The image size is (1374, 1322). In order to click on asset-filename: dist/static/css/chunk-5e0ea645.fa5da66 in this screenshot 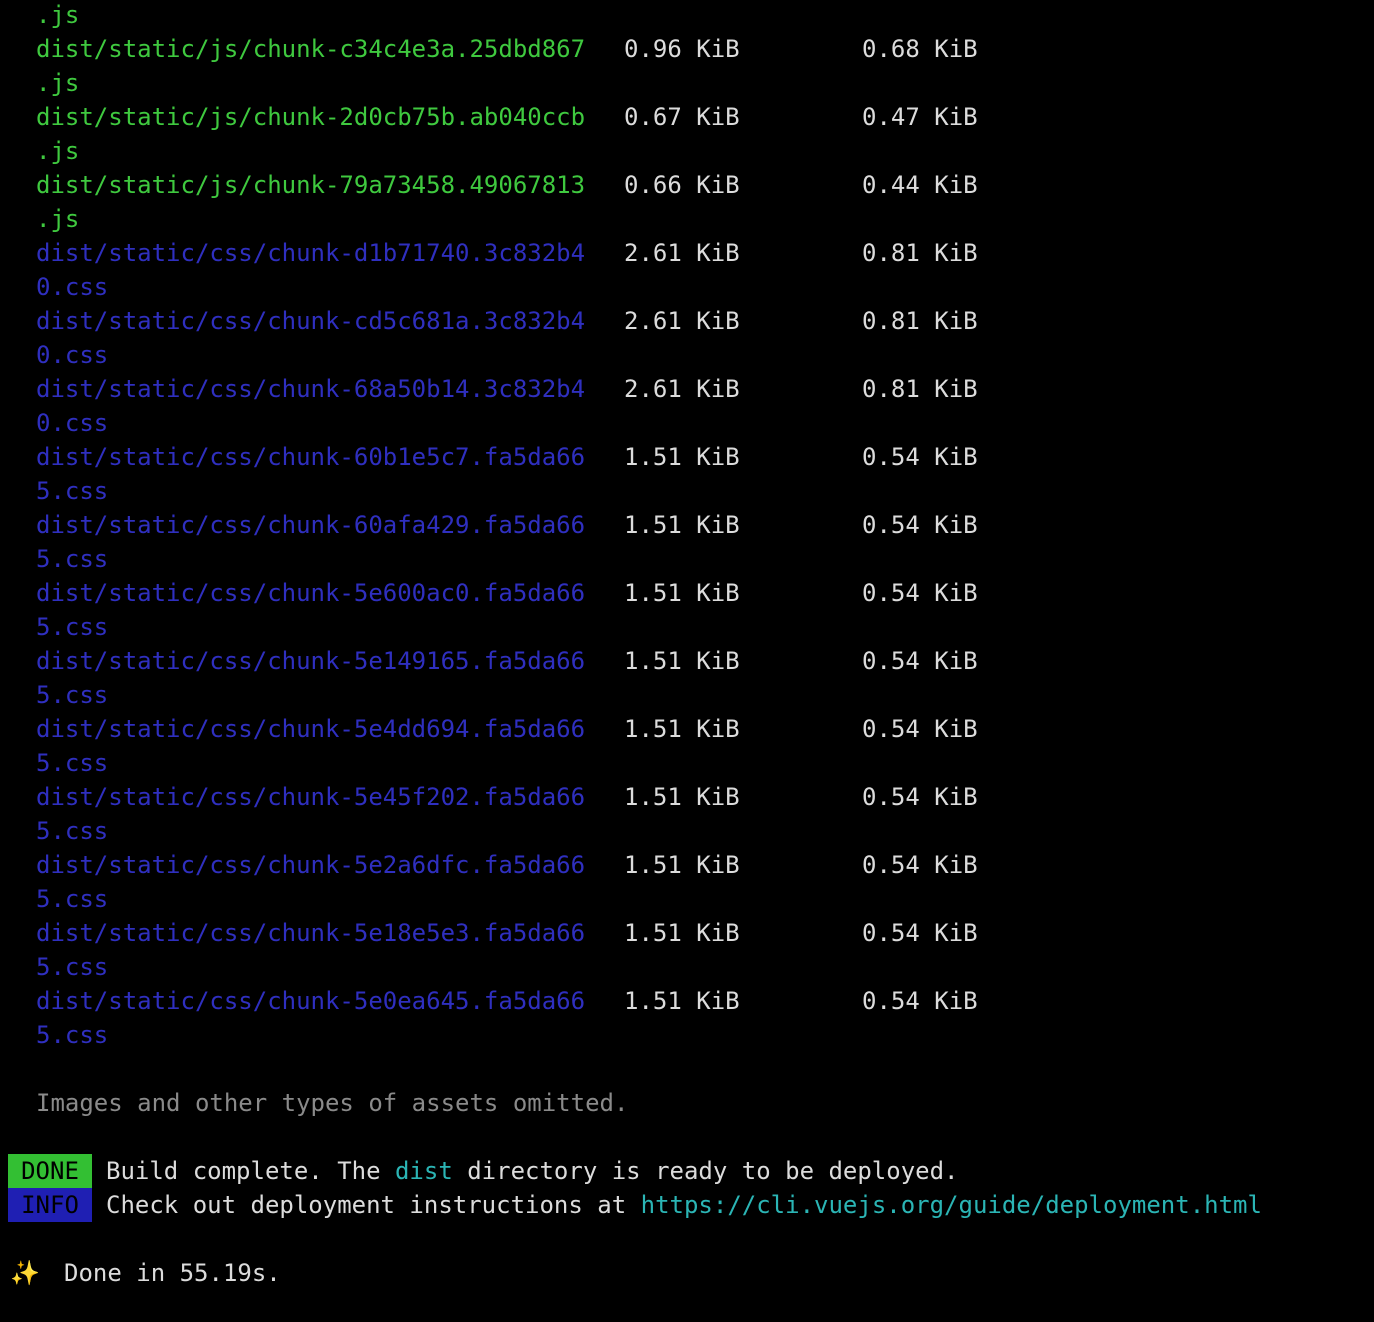, I will do `click(311, 1001)`.